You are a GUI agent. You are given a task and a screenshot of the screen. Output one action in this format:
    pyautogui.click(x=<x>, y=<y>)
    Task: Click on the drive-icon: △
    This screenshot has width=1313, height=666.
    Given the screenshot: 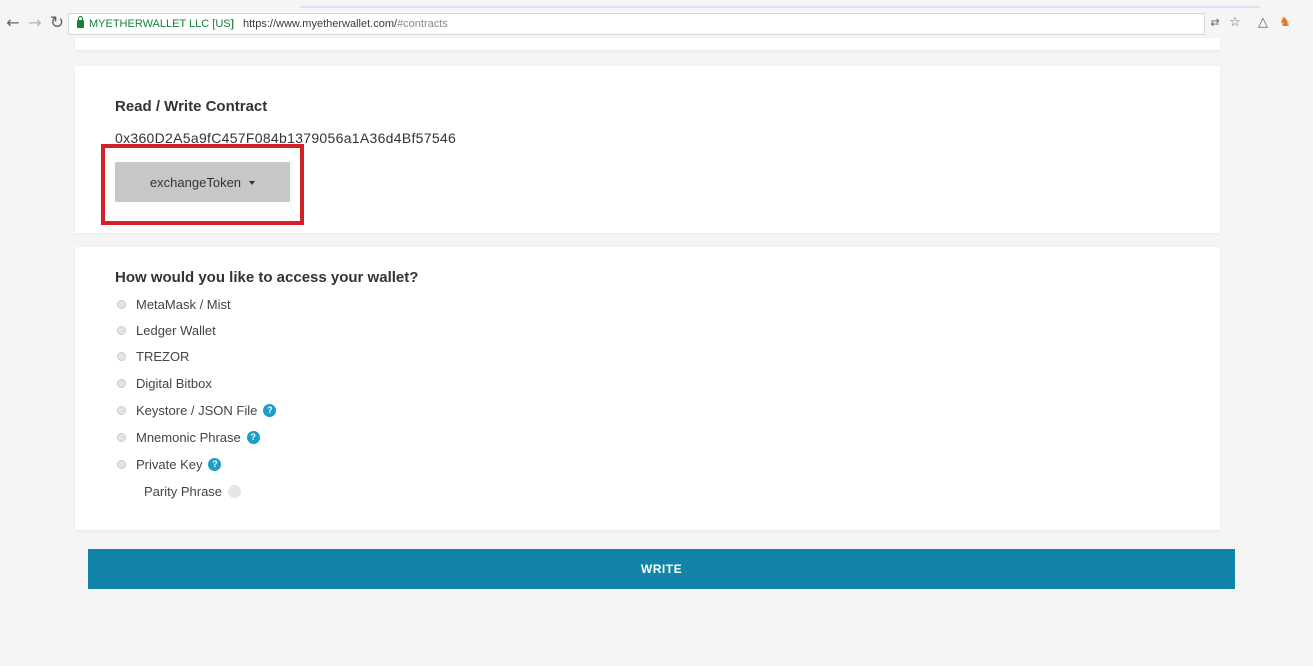 What is the action you would take?
    pyautogui.click(x=1263, y=23)
    